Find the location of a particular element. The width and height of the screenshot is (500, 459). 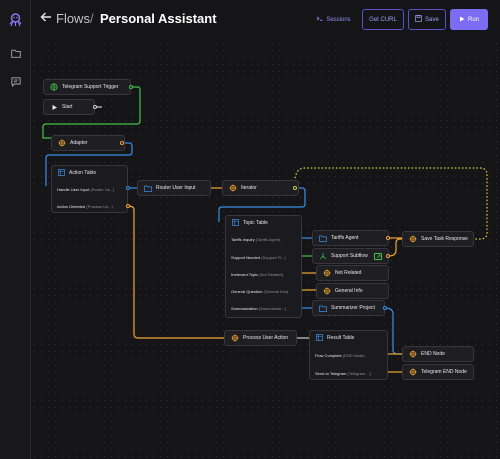

start-label: Start is located at coordinates (67, 107).